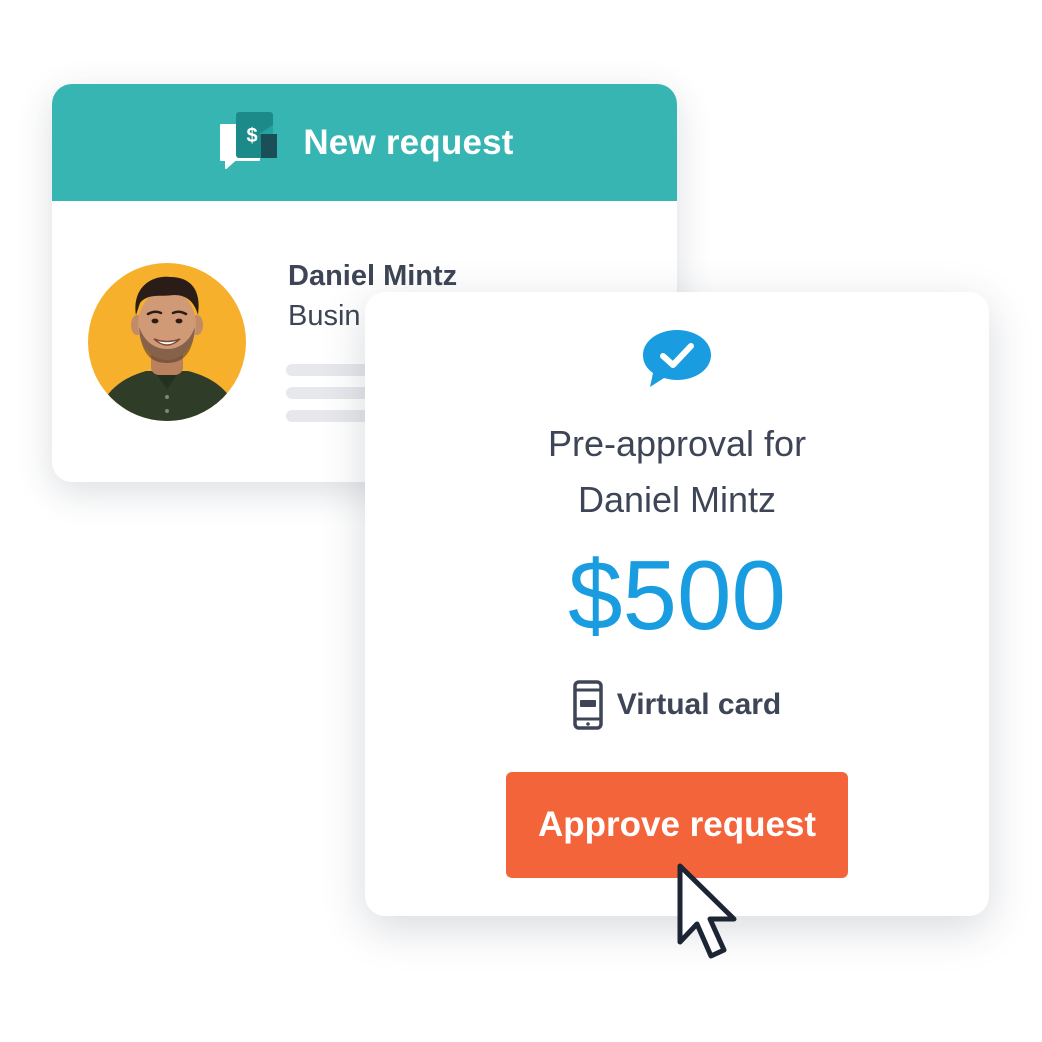 The height and width of the screenshot is (1042, 1042). I want to click on approval-amount: $500, so click(676, 595).